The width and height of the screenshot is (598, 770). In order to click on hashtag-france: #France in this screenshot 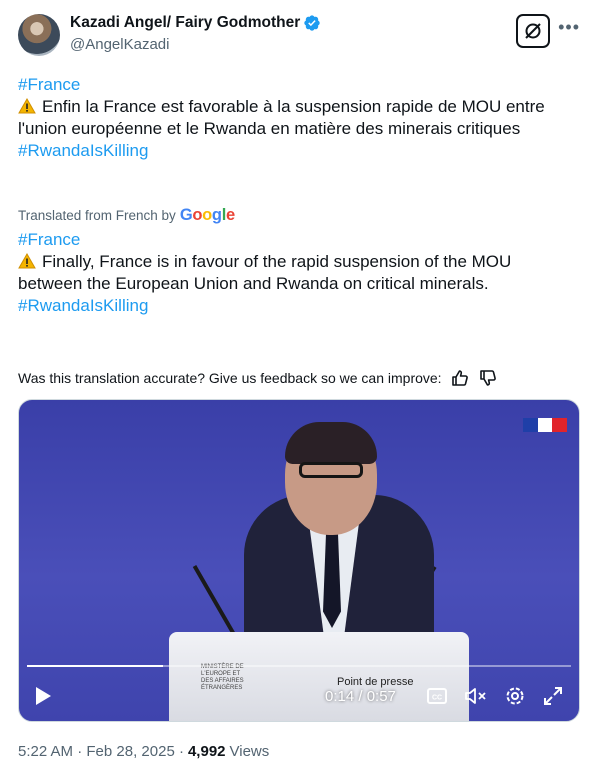, I will do `click(299, 85)`.